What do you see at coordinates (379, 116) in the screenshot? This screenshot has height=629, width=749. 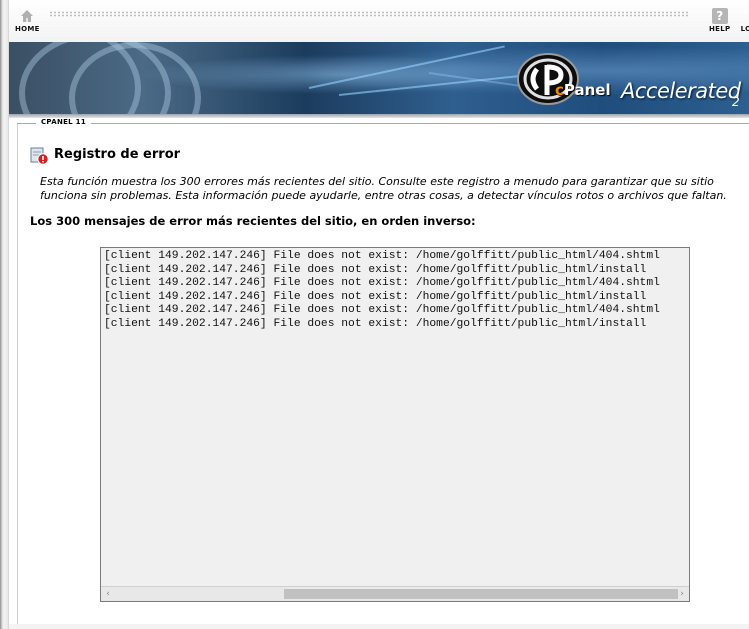 I see `banner-divider` at bounding box center [379, 116].